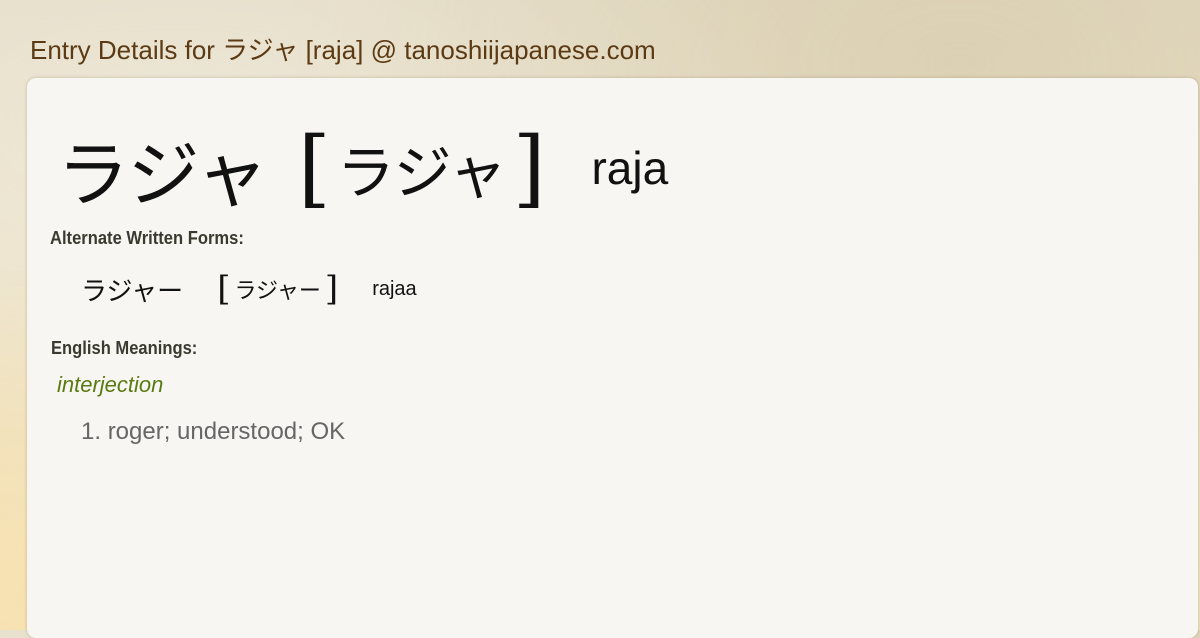  Describe the element at coordinates (630, 168) in the screenshot. I see `headword-romaji: raja` at that location.